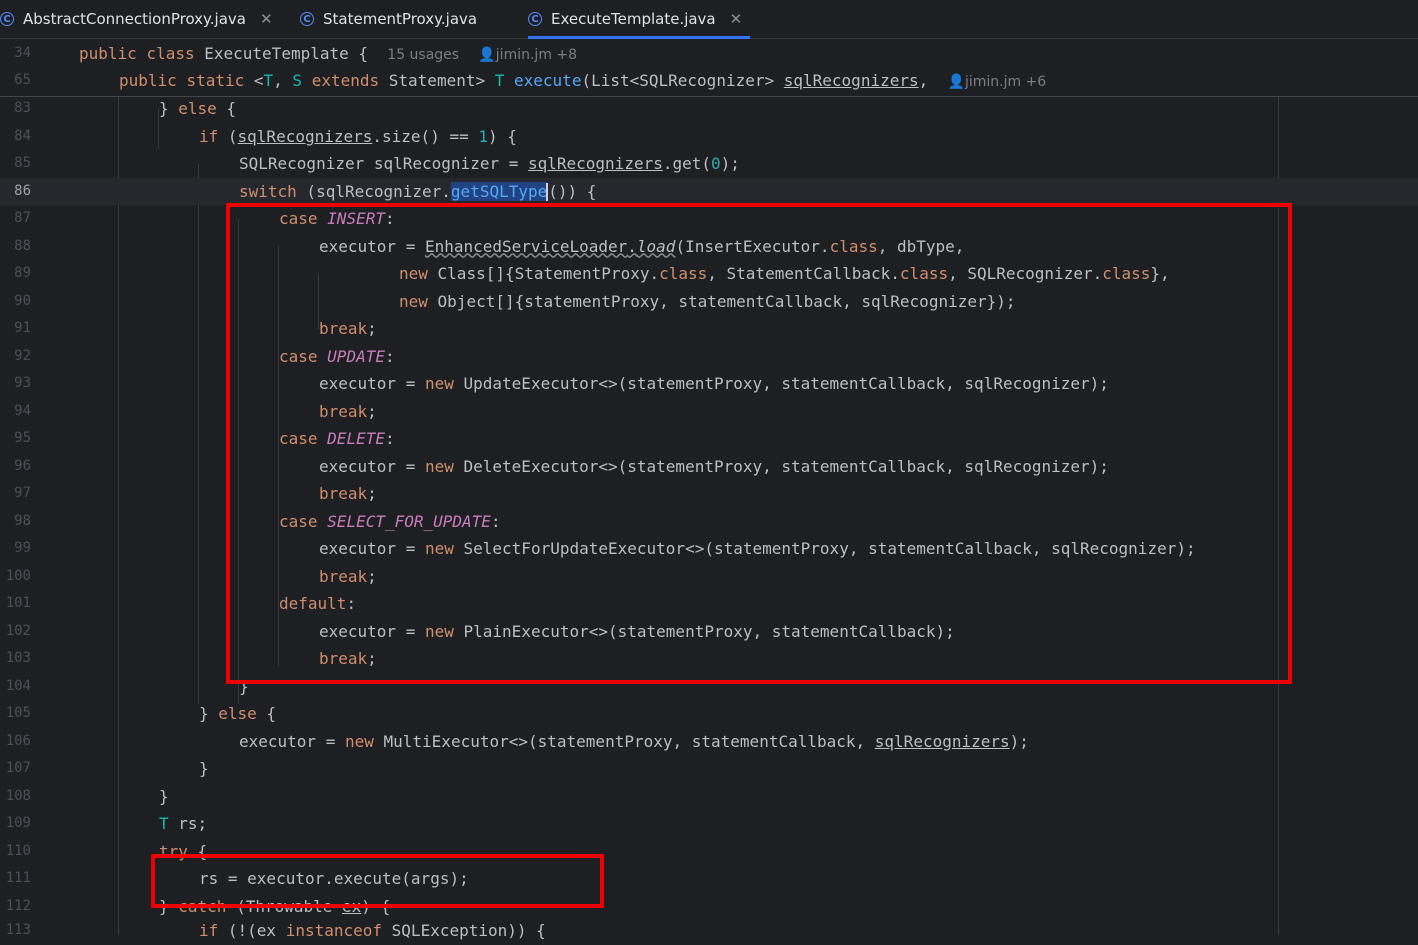 The width and height of the screenshot is (1418, 945). Describe the element at coordinates (709, 824) in the screenshot. I see `code-line: 109 T rs;` at that location.